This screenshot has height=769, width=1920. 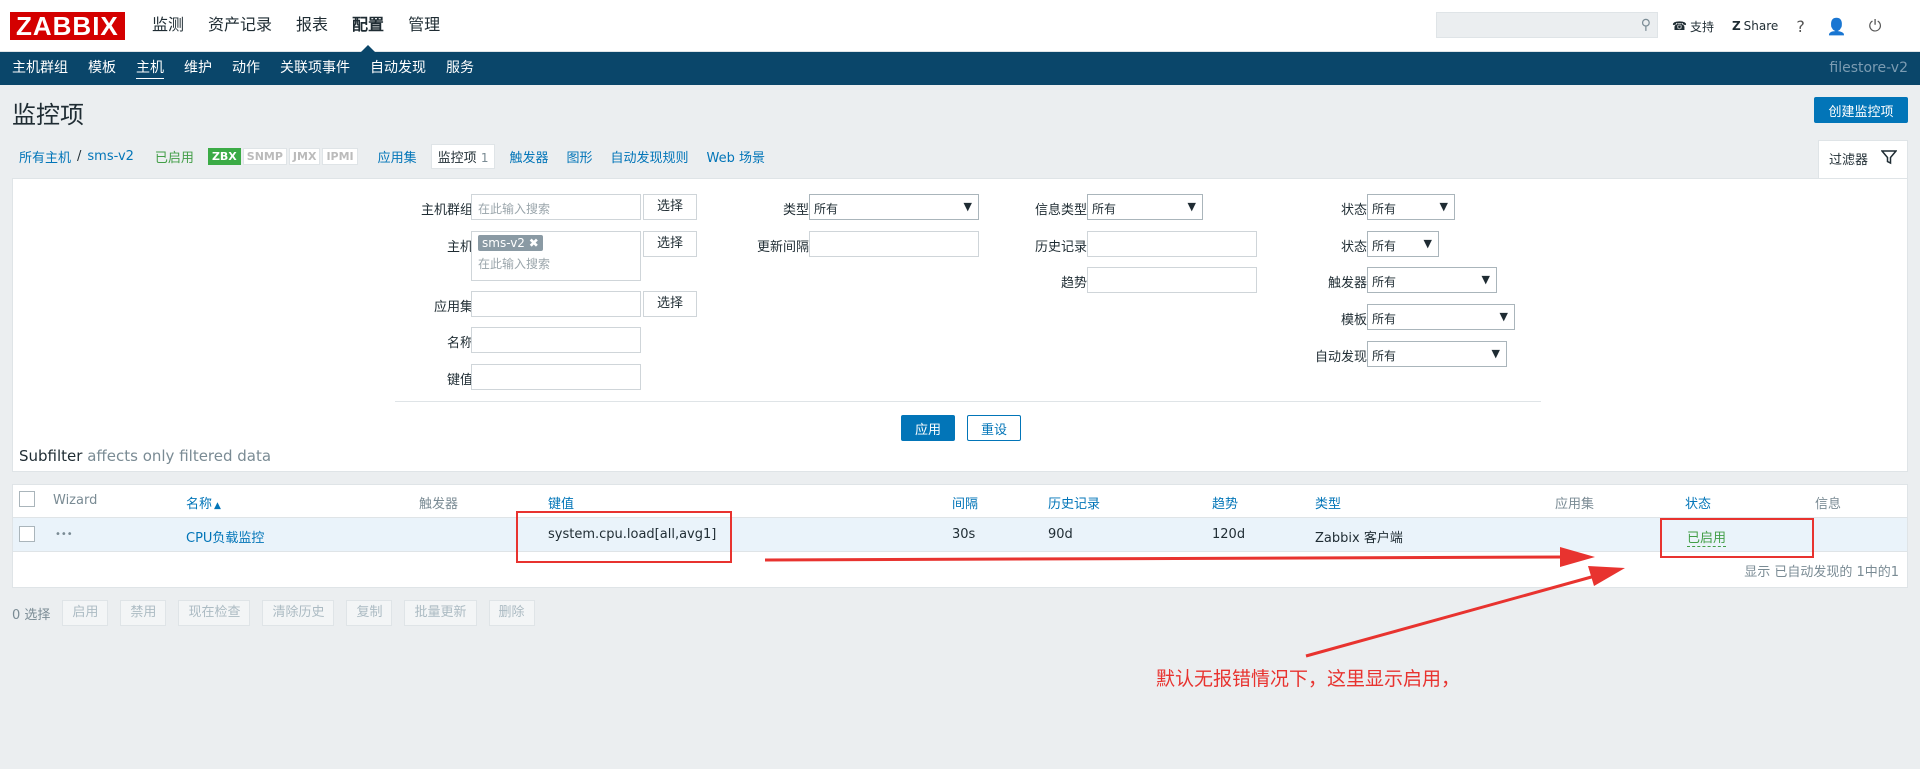 I want to click on item-name-link: CPU负载监控, so click(x=225, y=536).